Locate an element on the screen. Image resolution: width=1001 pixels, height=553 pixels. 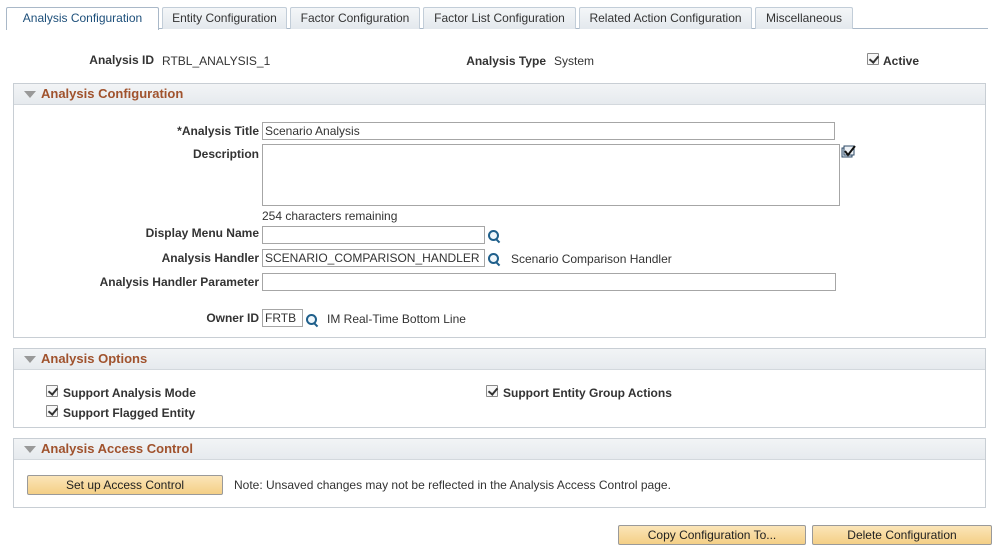
analysis-handler-description: Scenario Comparison Handler is located at coordinates (591, 259).